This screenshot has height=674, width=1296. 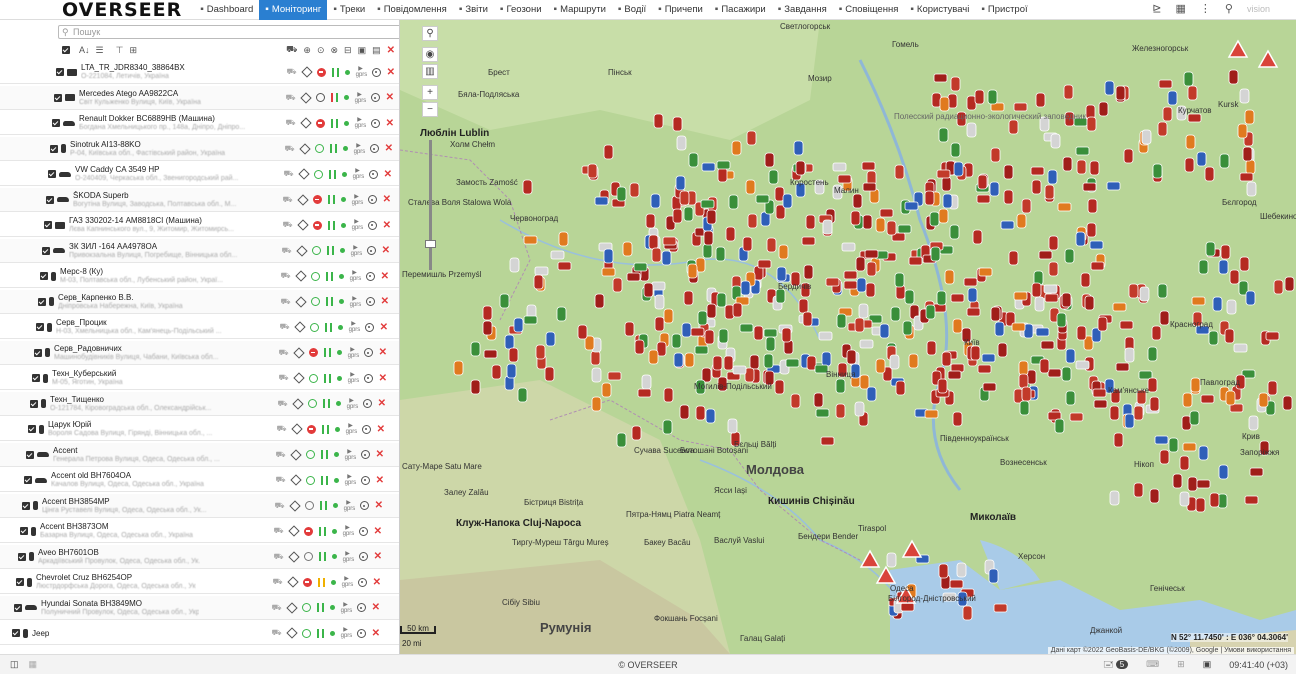 What do you see at coordinates (430, 54) in the screenshot?
I see `map-view-button: ◉` at bounding box center [430, 54].